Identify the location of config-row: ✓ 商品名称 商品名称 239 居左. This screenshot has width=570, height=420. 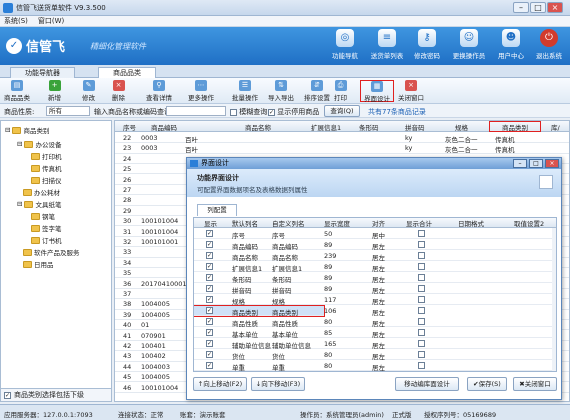
(375, 256).